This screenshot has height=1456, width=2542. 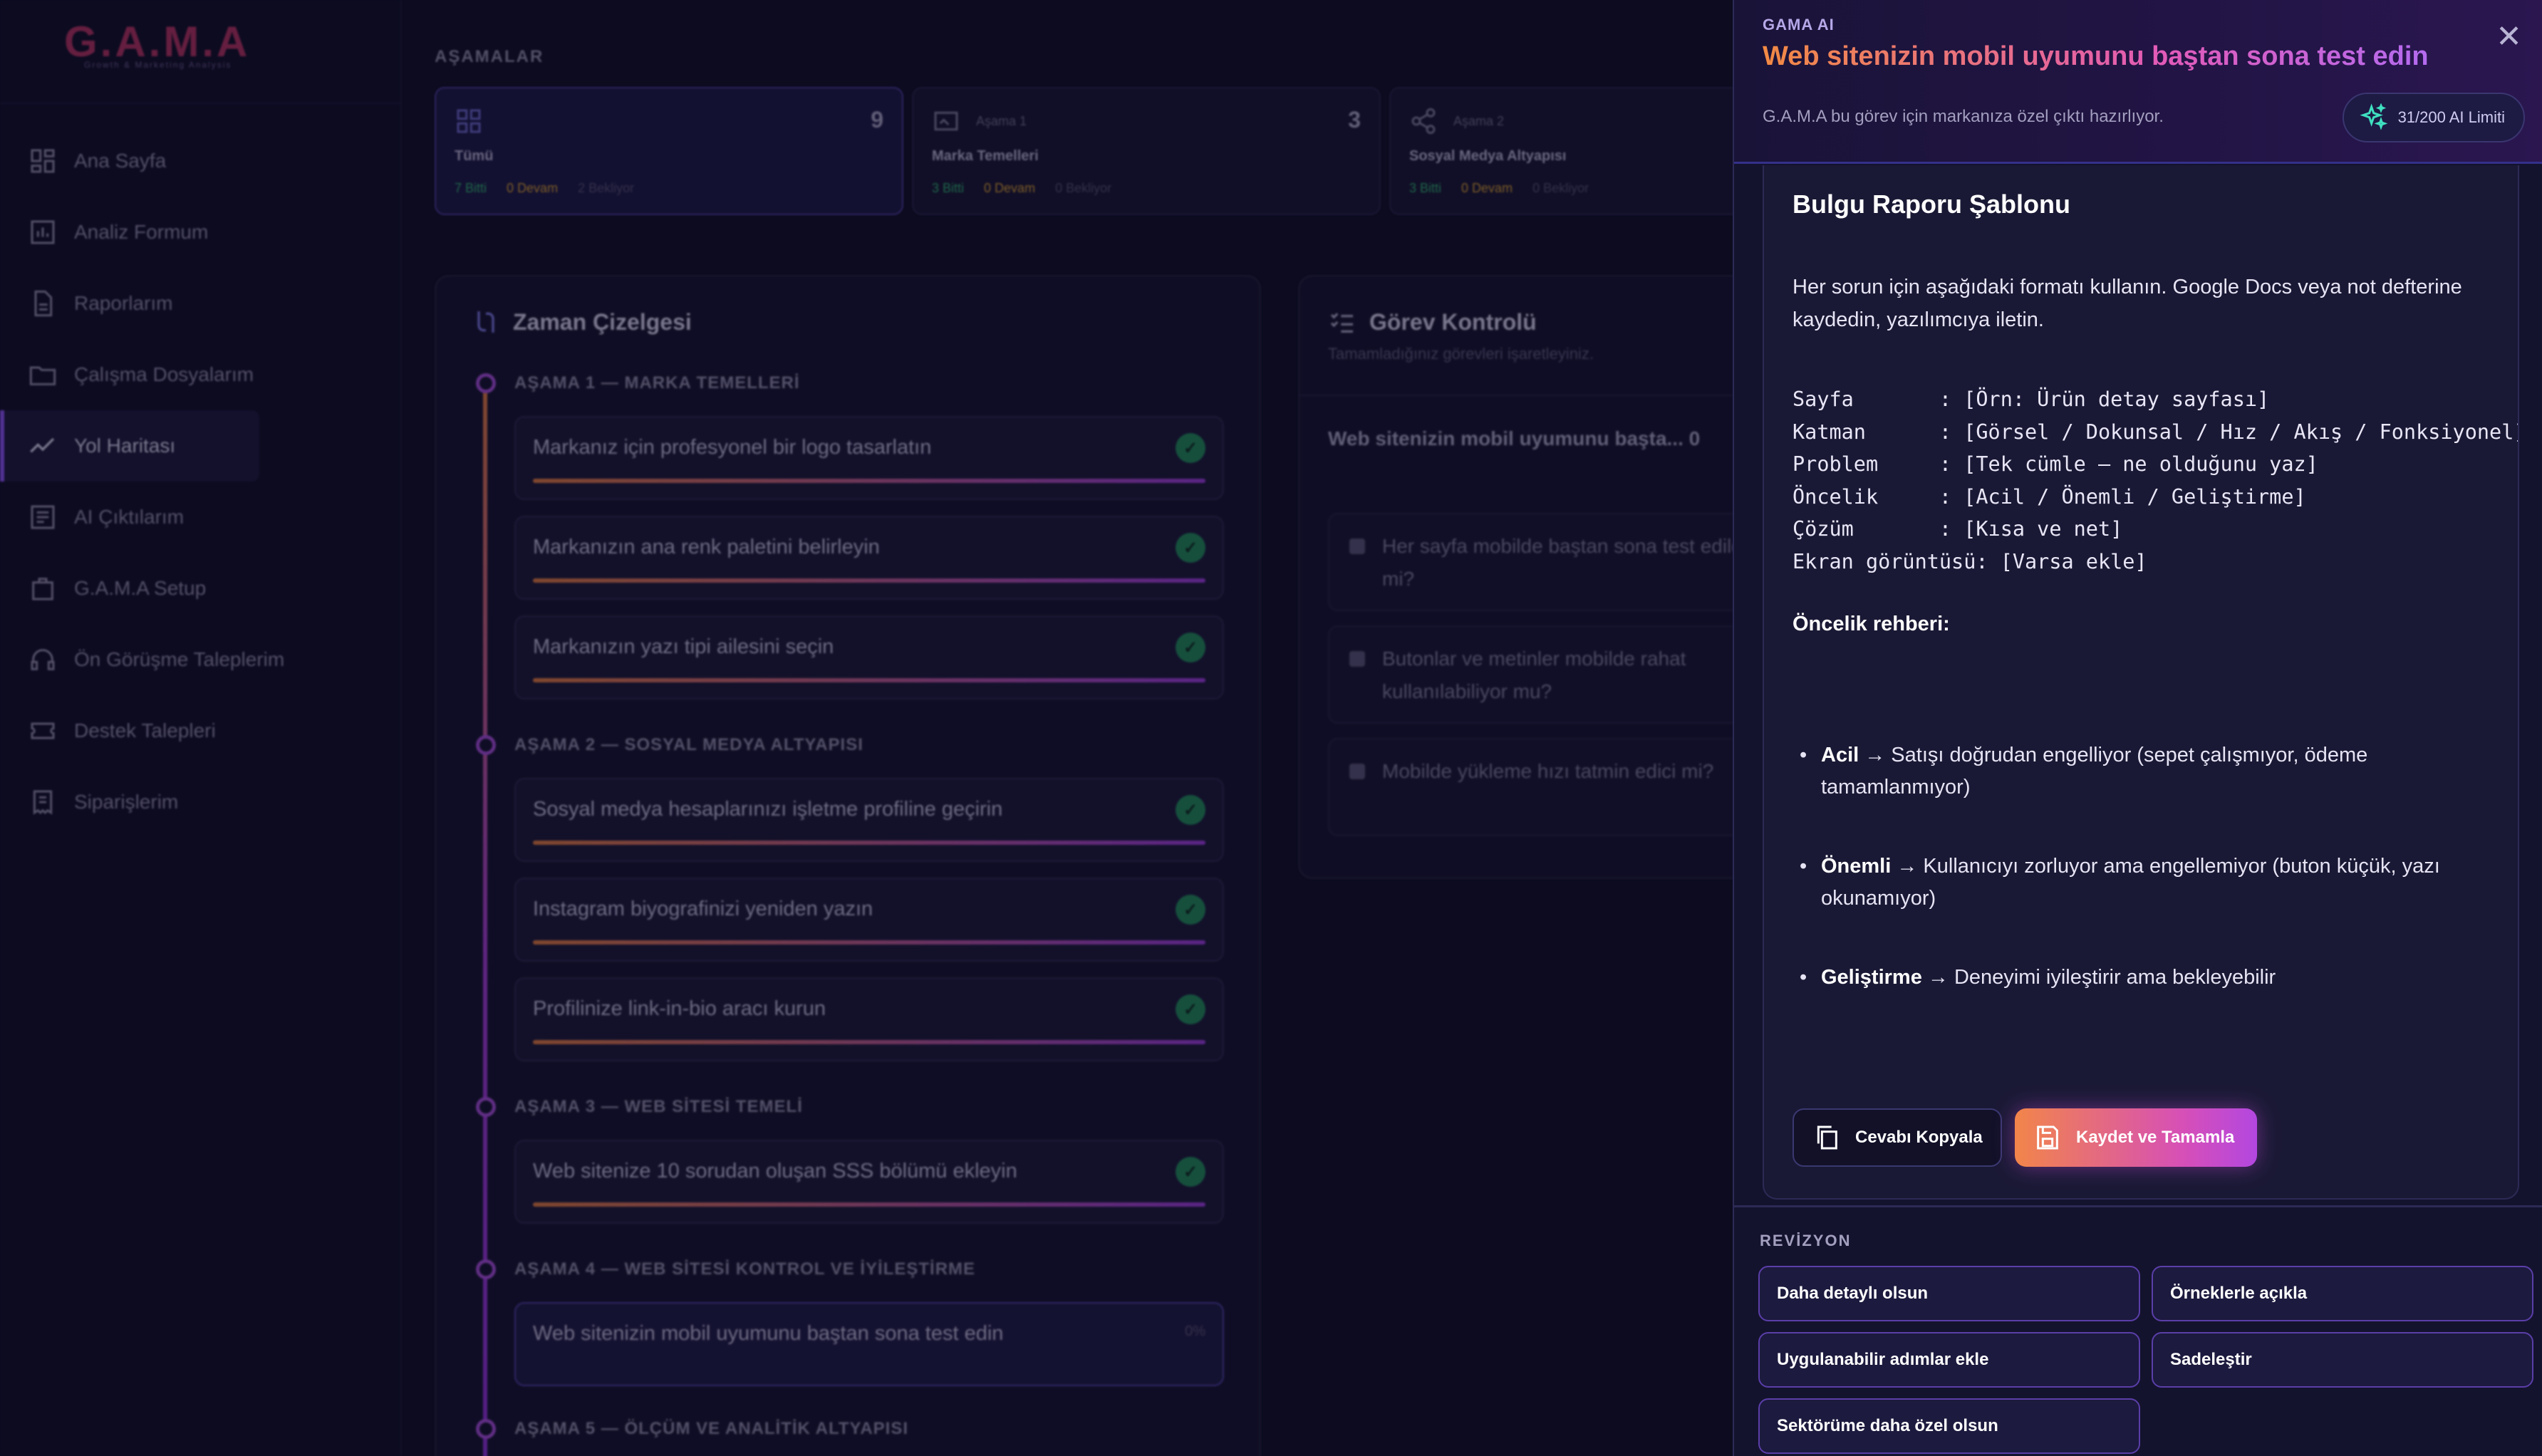 I want to click on phase-label: AŞAMA 1 — MARKA TEMELLERİ, so click(x=657, y=382).